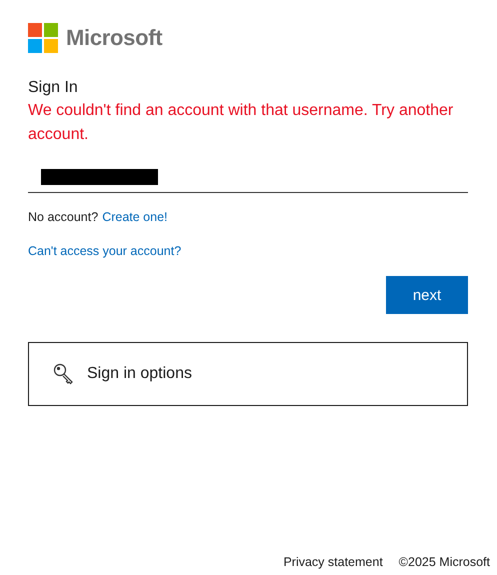  I want to click on error-message: We couldn't find an account with that username. Try another account., so click(241, 123).